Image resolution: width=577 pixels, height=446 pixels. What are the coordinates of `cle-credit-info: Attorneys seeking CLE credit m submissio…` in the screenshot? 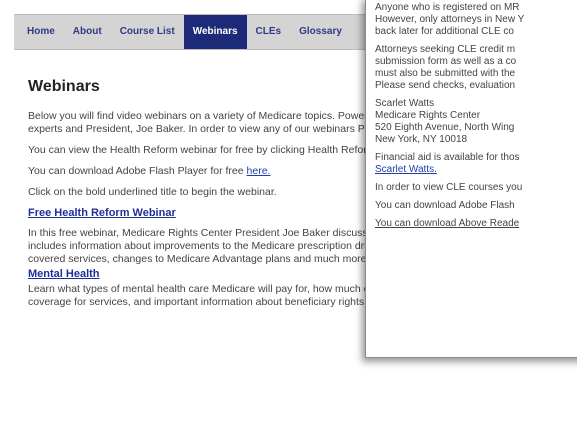 It's located at (476, 68).